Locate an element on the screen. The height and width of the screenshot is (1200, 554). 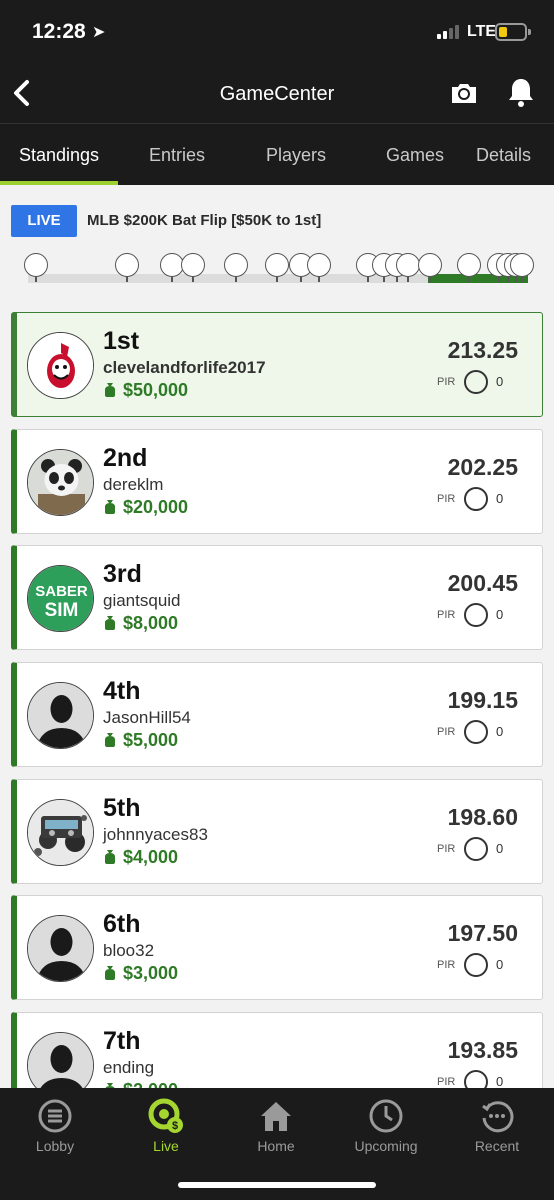
nav-home: Home is located at coordinates (276, 1131).